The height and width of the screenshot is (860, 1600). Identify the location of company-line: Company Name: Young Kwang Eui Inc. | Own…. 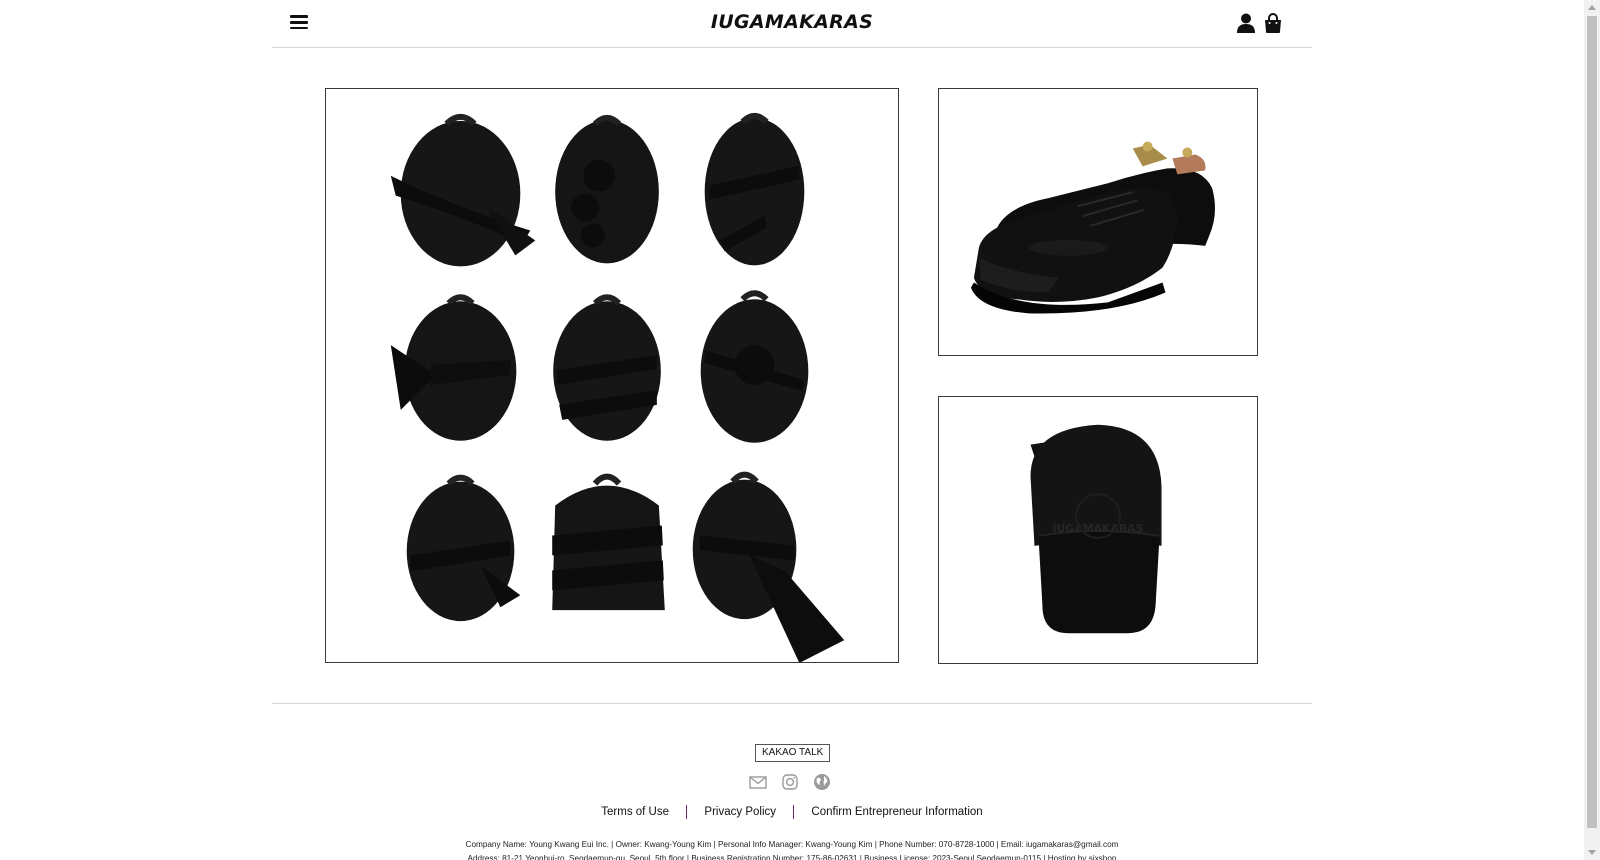
(792, 844).